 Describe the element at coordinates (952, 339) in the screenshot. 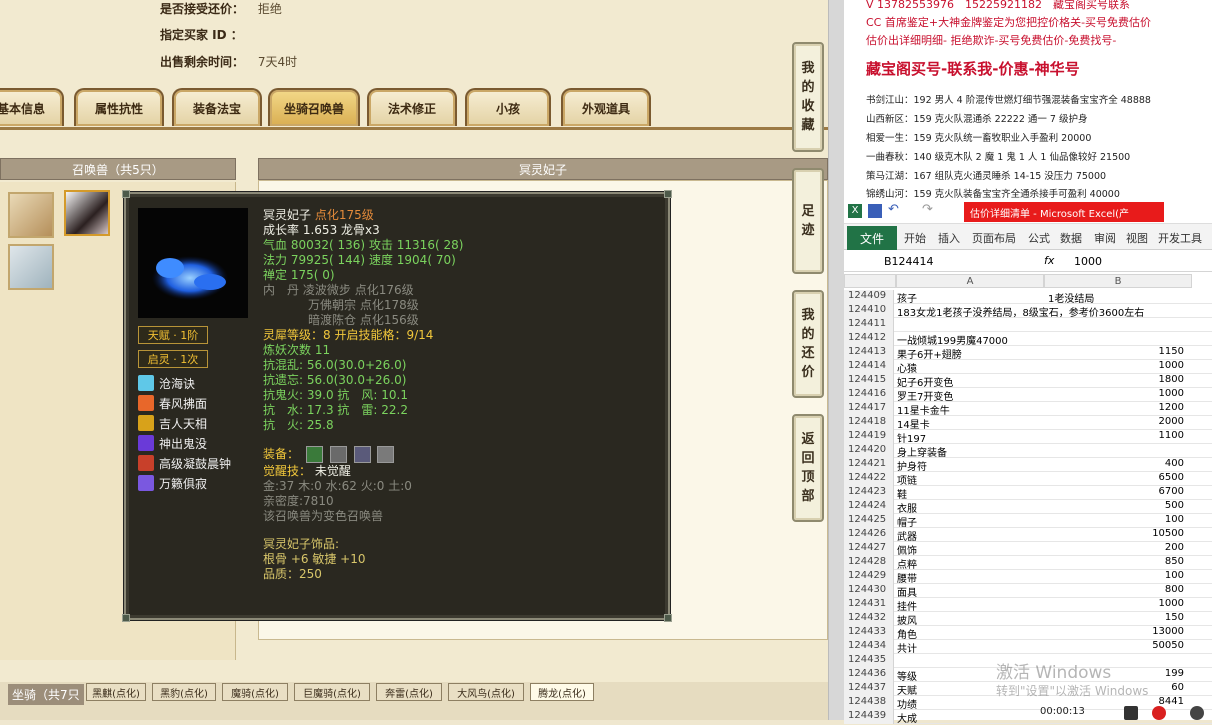

I see `cell-a: 一战倾城199男魔47000` at that location.